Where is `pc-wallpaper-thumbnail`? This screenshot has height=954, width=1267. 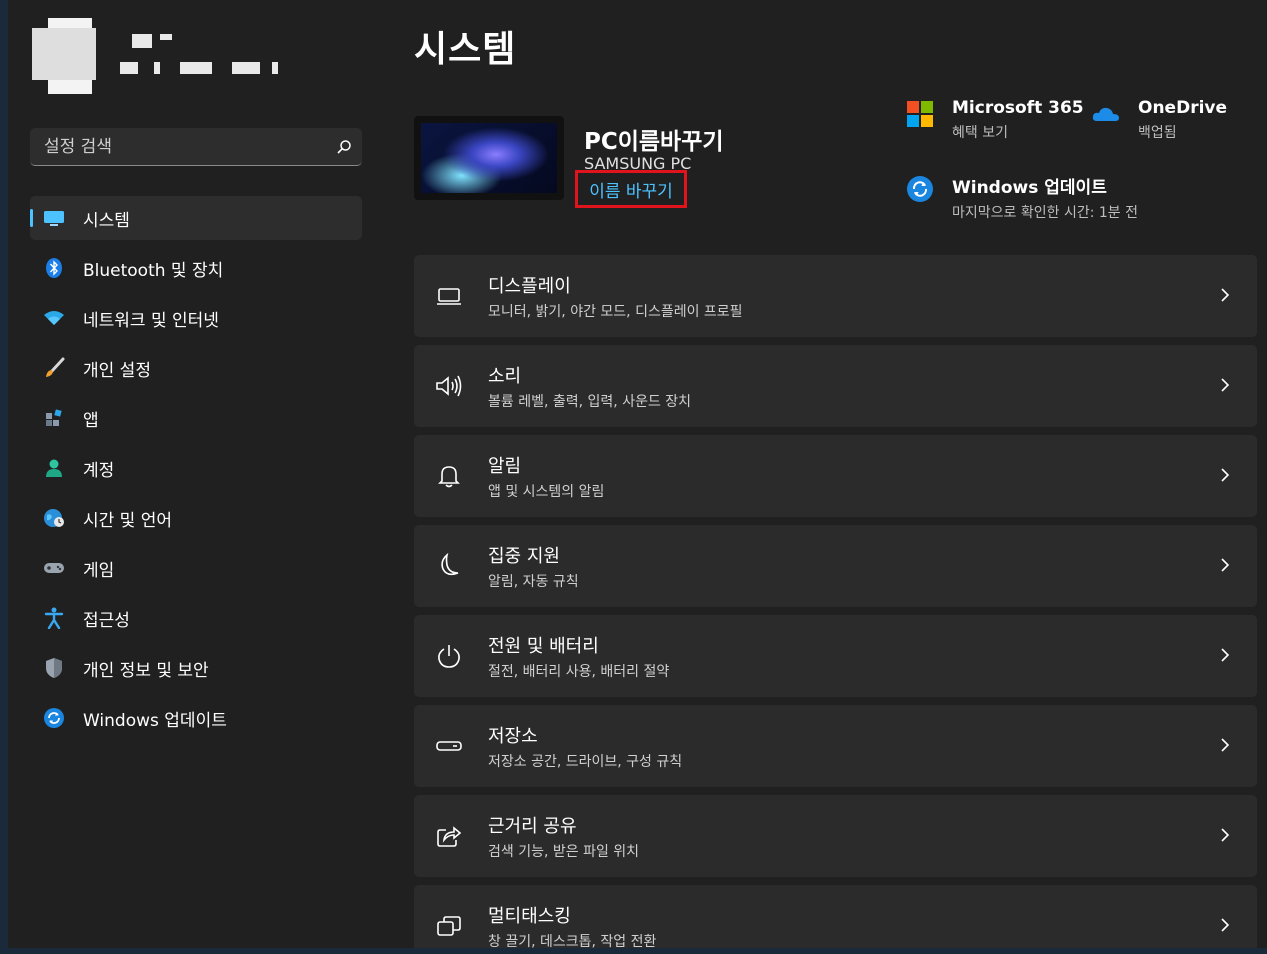
pc-wallpaper-thumbnail is located at coordinates (489, 158).